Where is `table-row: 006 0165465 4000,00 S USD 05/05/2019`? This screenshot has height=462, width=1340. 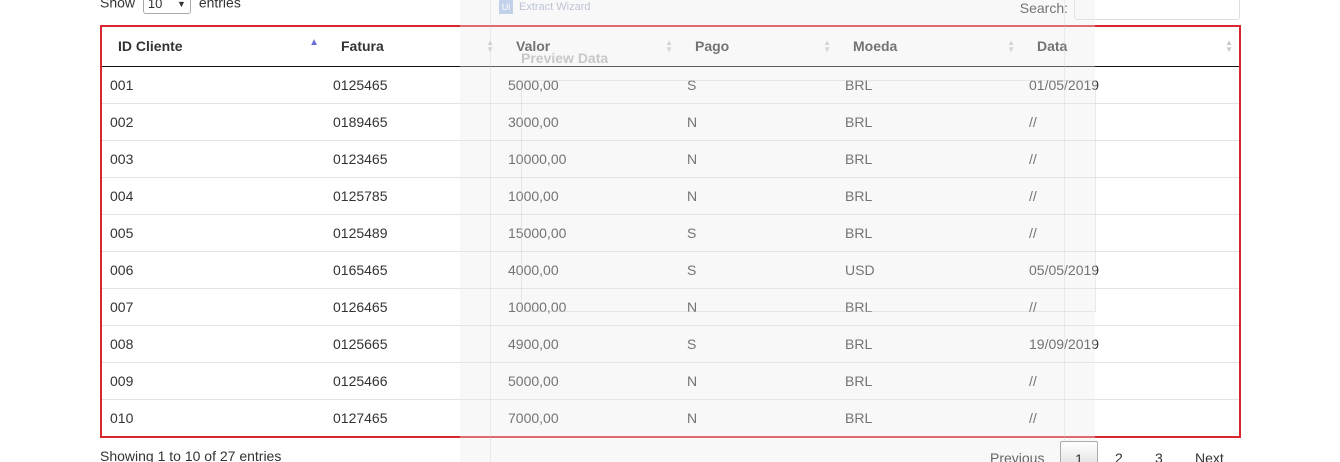 table-row: 006 0165465 4000,00 S USD 05/05/2019 is located at coordinates (670, 269).